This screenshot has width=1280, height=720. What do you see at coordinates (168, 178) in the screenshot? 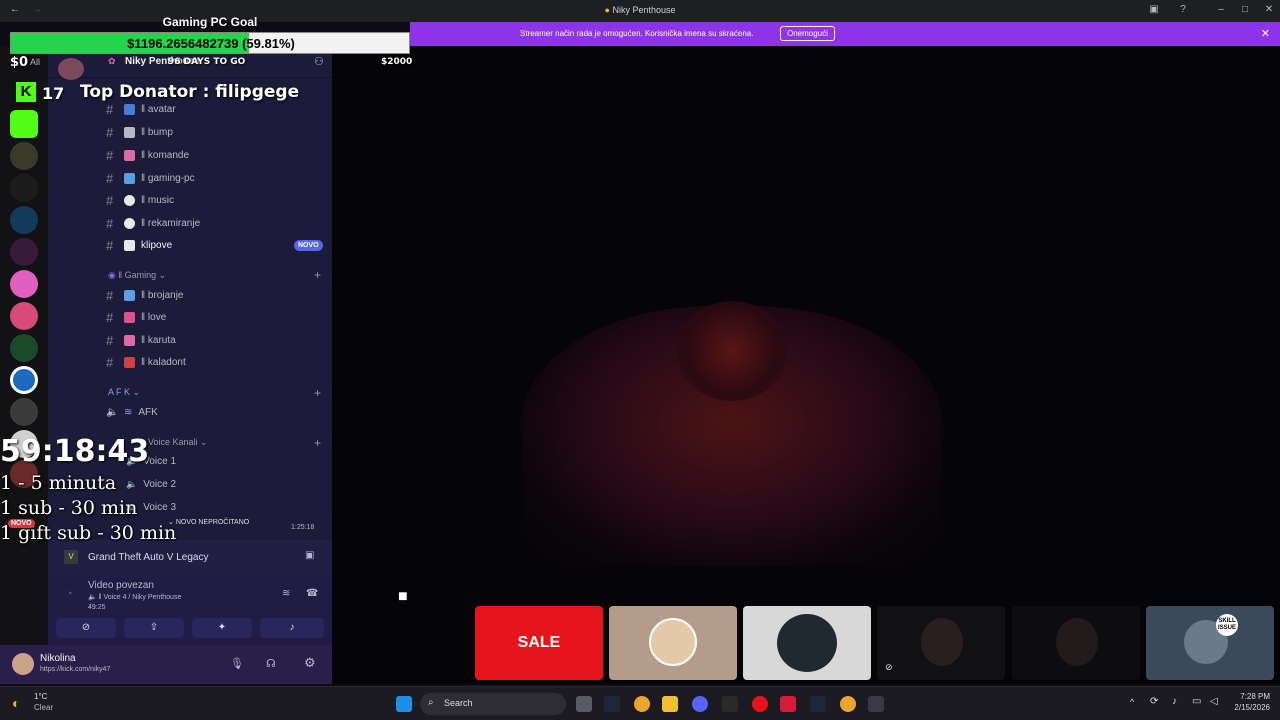
I see `channel-label: ǁ gaming-pc` at bounding box center [168, 178].